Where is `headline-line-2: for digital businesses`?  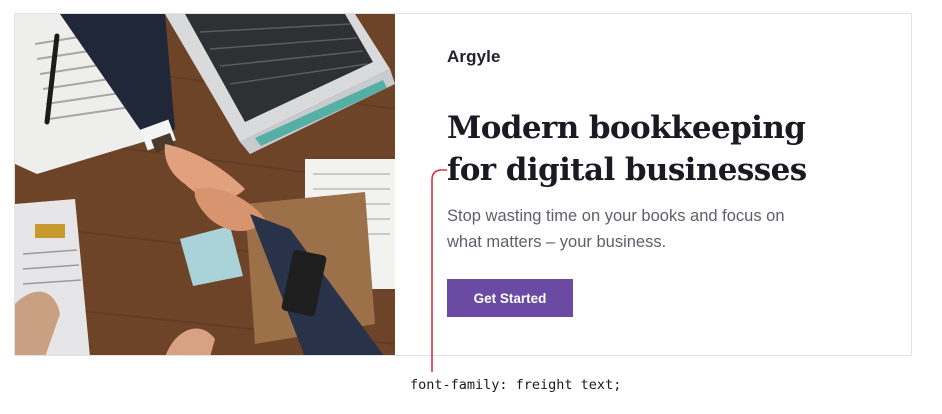
headline-line-2: for digital businesses is located at coordinates (627, 170).